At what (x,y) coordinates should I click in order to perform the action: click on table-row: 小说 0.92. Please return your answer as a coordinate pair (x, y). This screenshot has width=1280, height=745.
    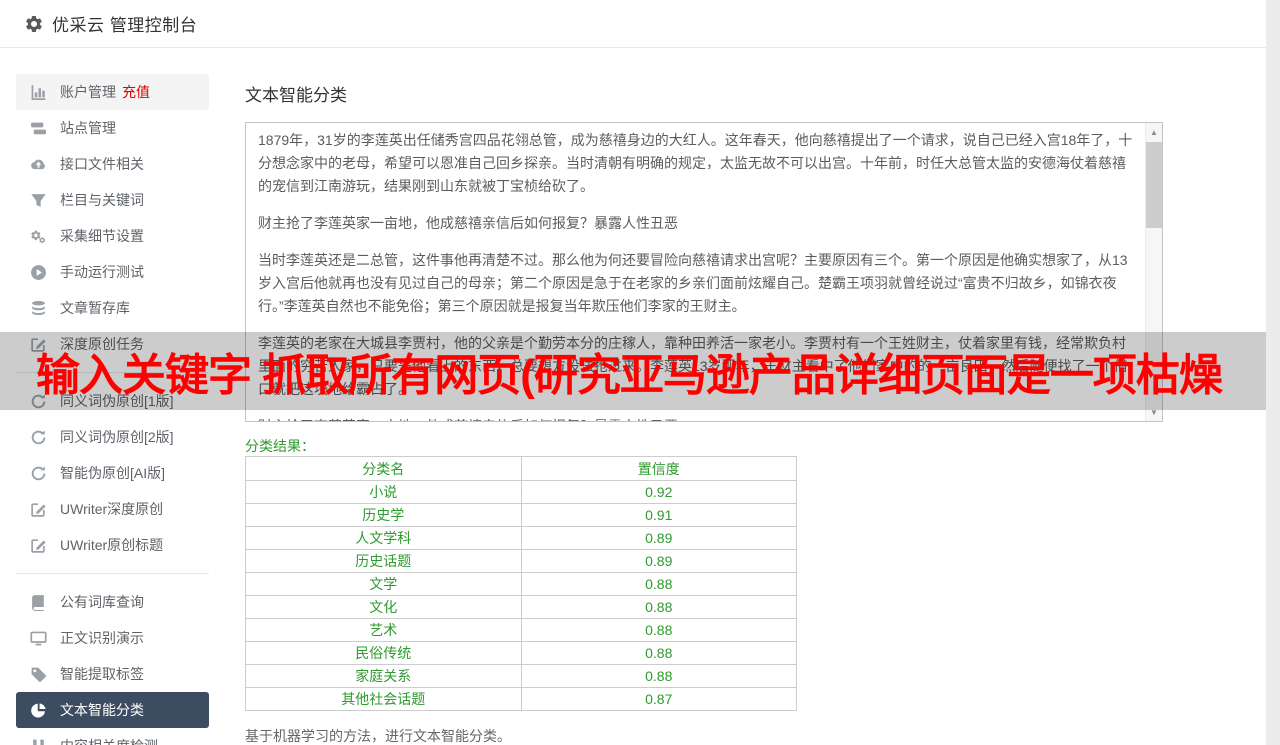
    Looking at the image, I should click on (521, 492).